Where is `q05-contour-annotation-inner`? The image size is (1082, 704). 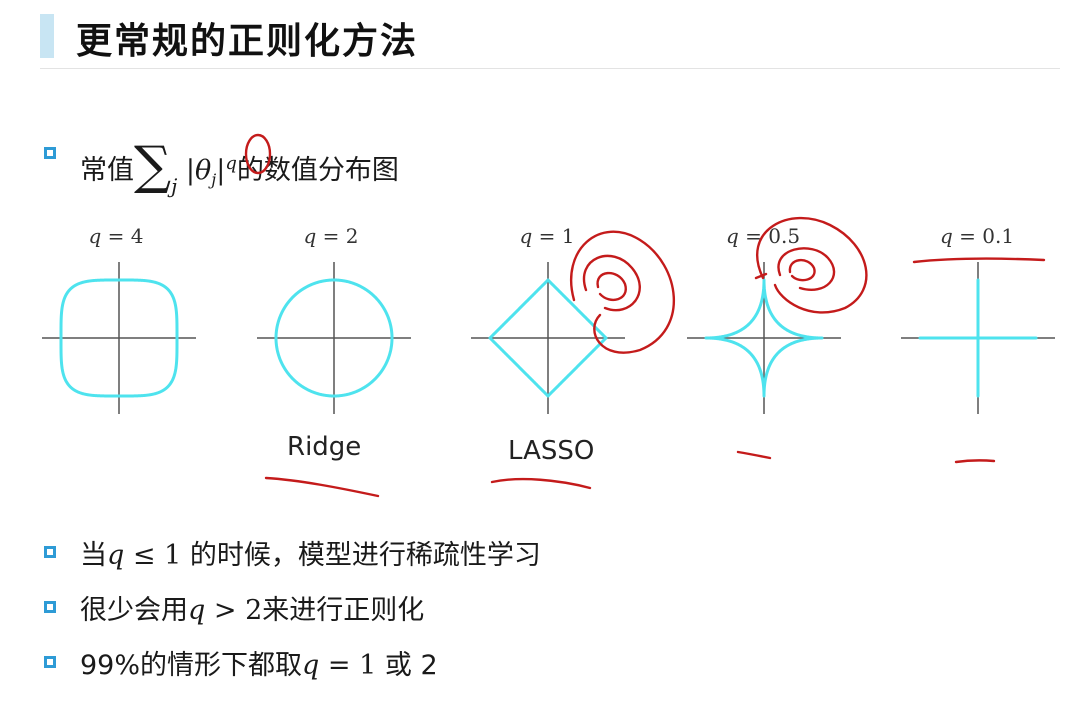 q05-contour-annotation-inner is located at coordinates (802, 270).